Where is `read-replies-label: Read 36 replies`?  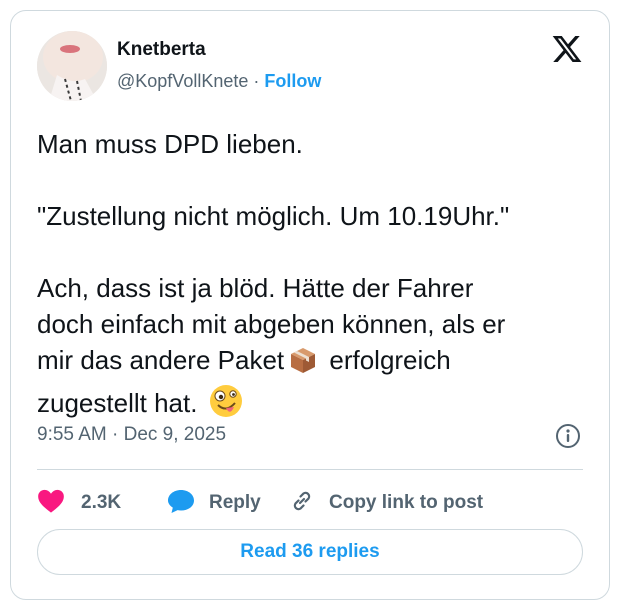 read-replies-label: Read 36 replies is located at coordinates (310, 551).